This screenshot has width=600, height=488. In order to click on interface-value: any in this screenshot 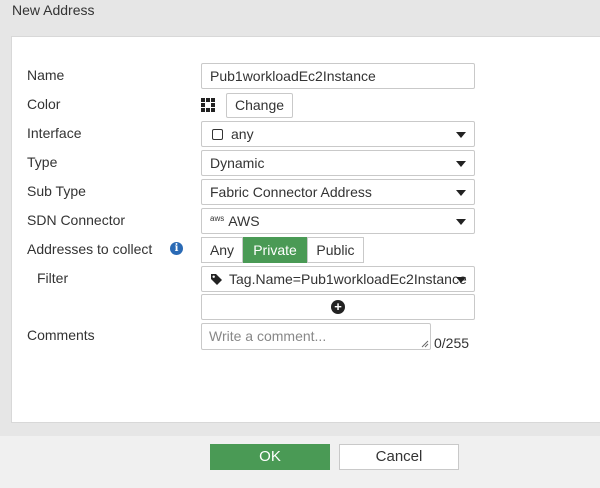, I will do `click(242, 134)`.